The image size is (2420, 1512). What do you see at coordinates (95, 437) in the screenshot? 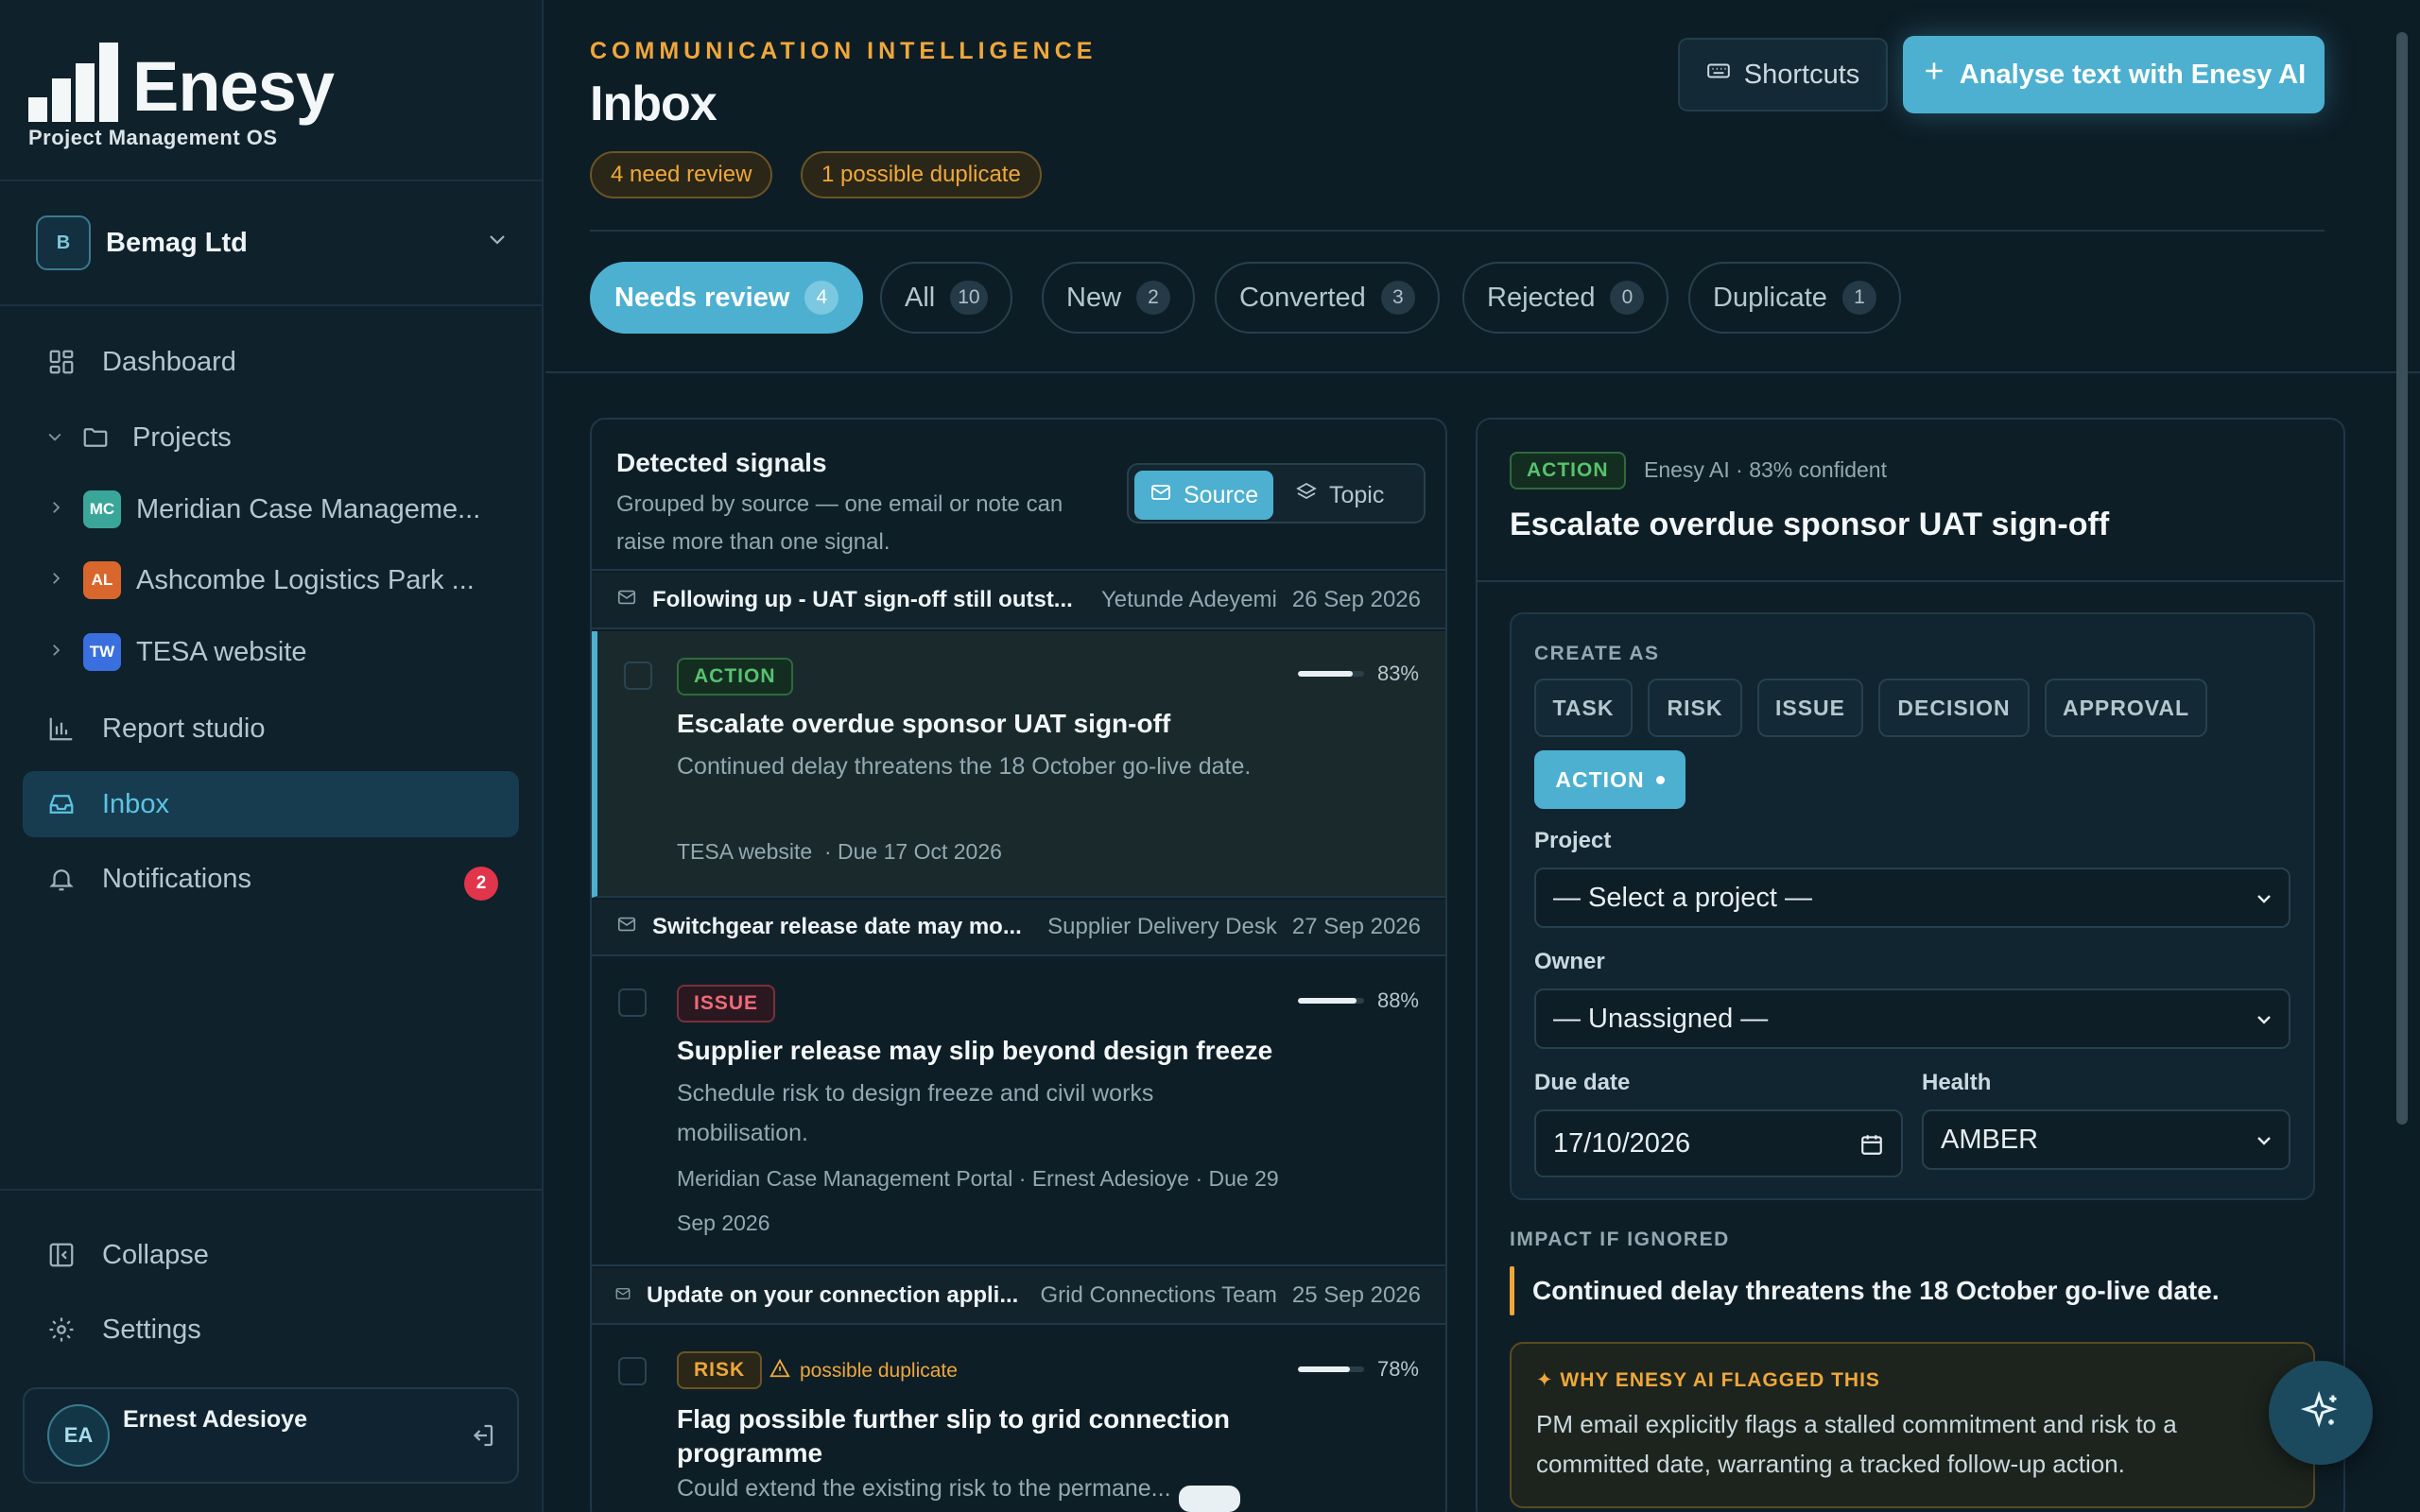
I see `folder-icon` at bounding box center [95, 437].